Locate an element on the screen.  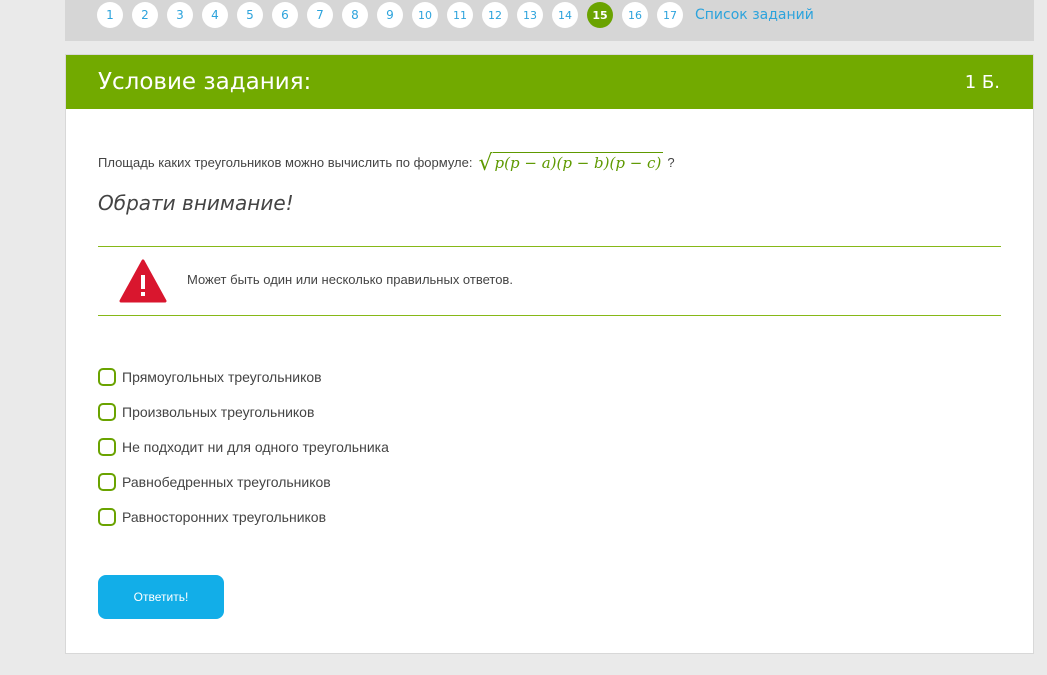
option-right-triangles: Прямоугольных треугольников is located at coordinates (243, 376).